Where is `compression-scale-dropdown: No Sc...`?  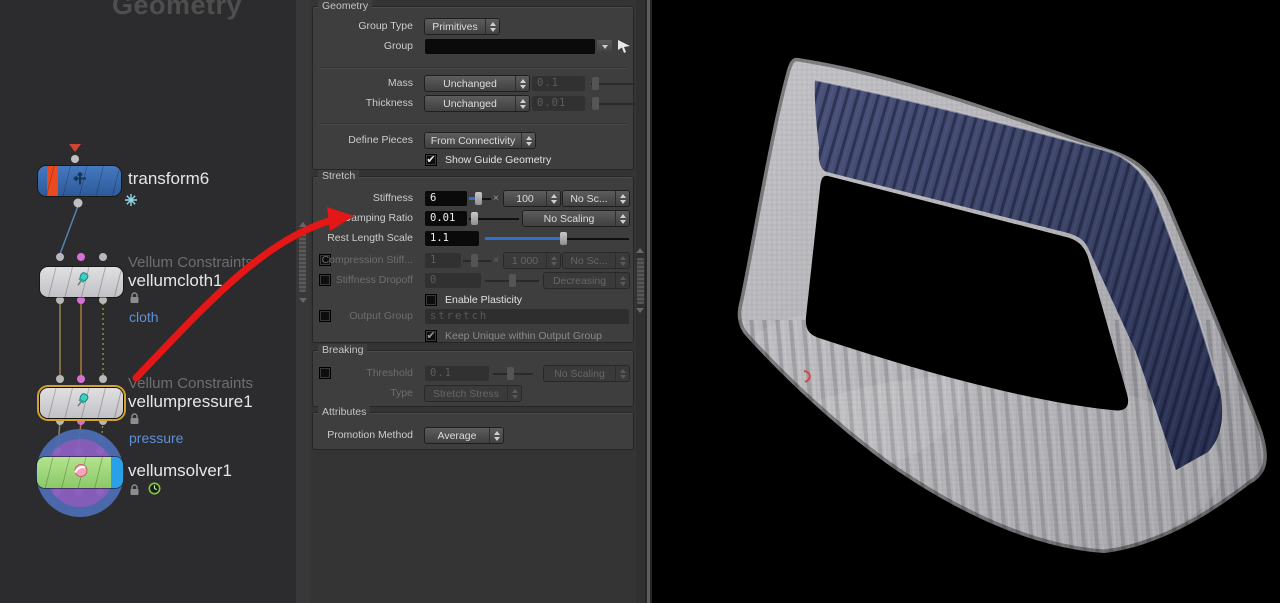 compression-scale-dropdown: No Sc... is located at coordinates (596, 260).